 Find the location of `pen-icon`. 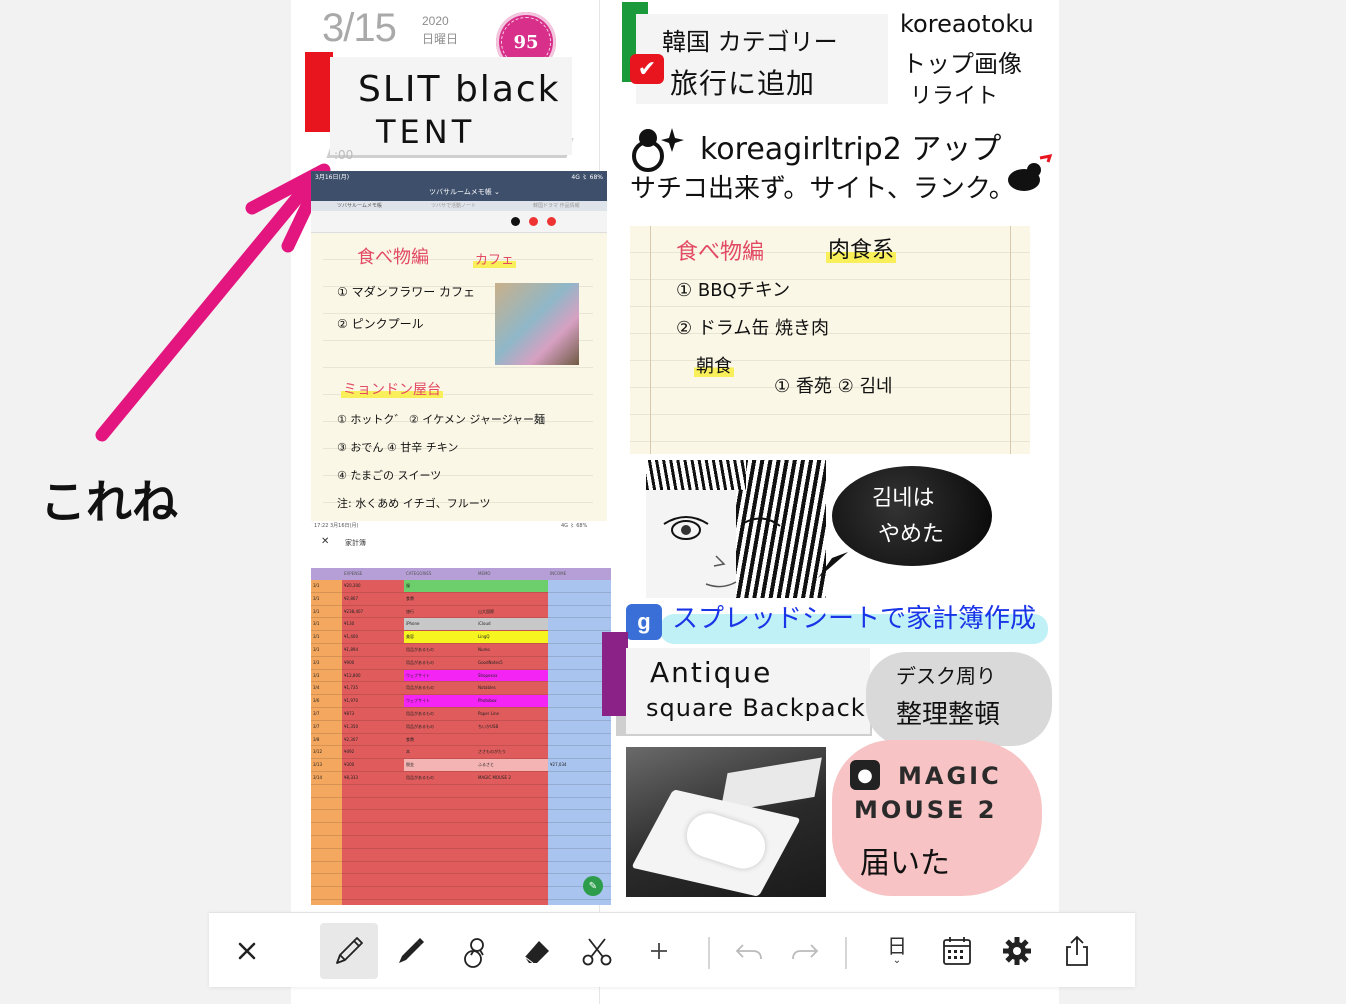

pen-icon is located at coordinates (411, 951).